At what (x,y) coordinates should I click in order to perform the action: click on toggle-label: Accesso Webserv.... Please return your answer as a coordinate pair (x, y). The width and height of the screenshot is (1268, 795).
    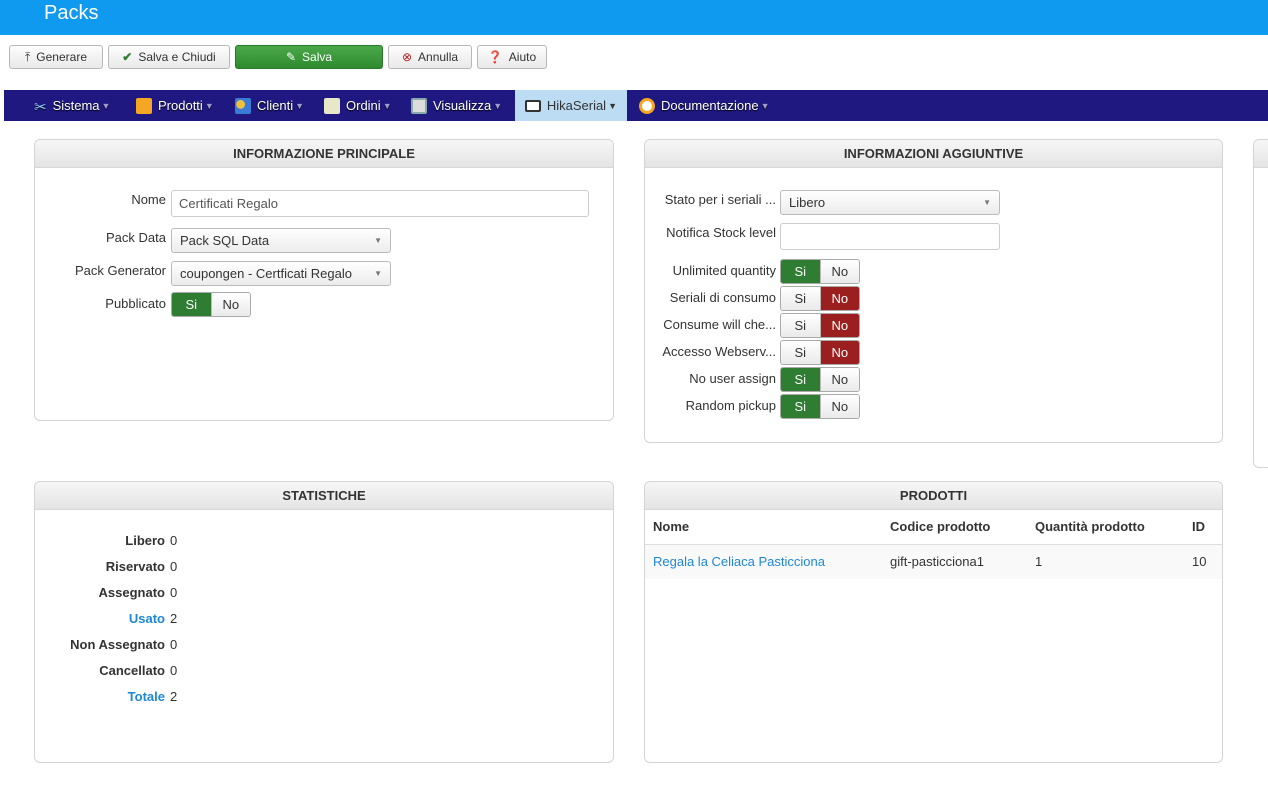
    Looking at the image, I should click on (719, 351).